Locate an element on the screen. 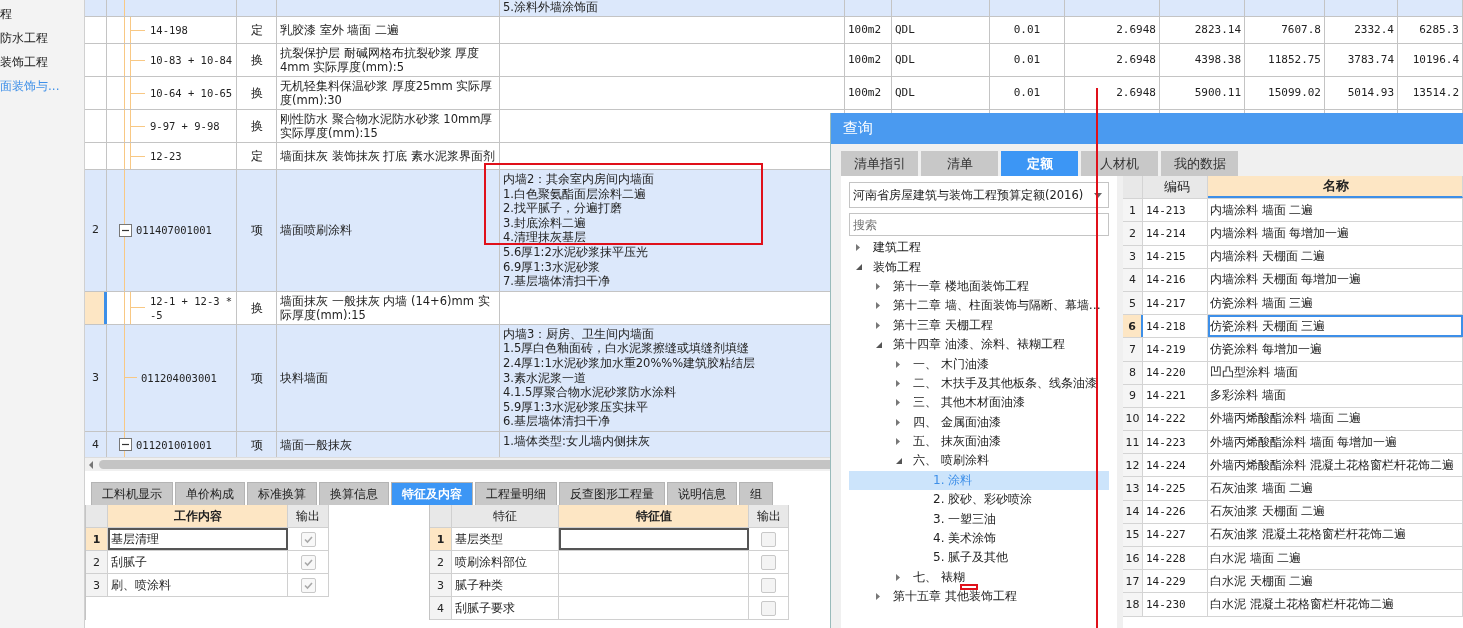 This screenshot has width=1463, height=628. table-cell: 白水泥 墙面 二遍 is located at coordinates (1335, 558).